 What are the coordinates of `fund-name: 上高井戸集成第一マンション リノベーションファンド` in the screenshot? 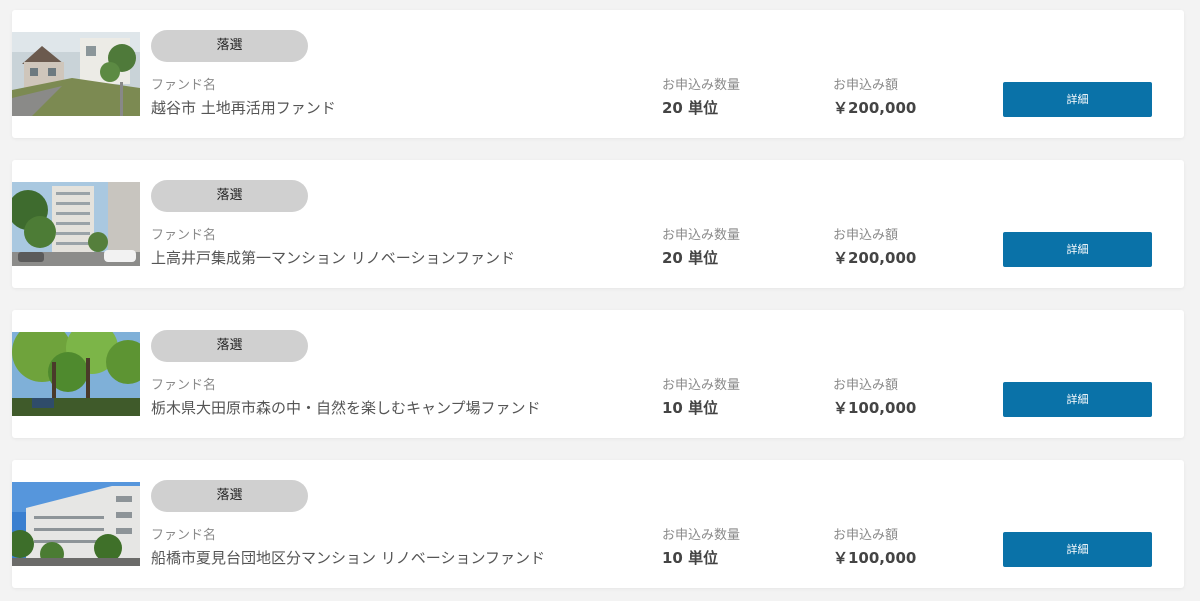 It's located at (333, 258).